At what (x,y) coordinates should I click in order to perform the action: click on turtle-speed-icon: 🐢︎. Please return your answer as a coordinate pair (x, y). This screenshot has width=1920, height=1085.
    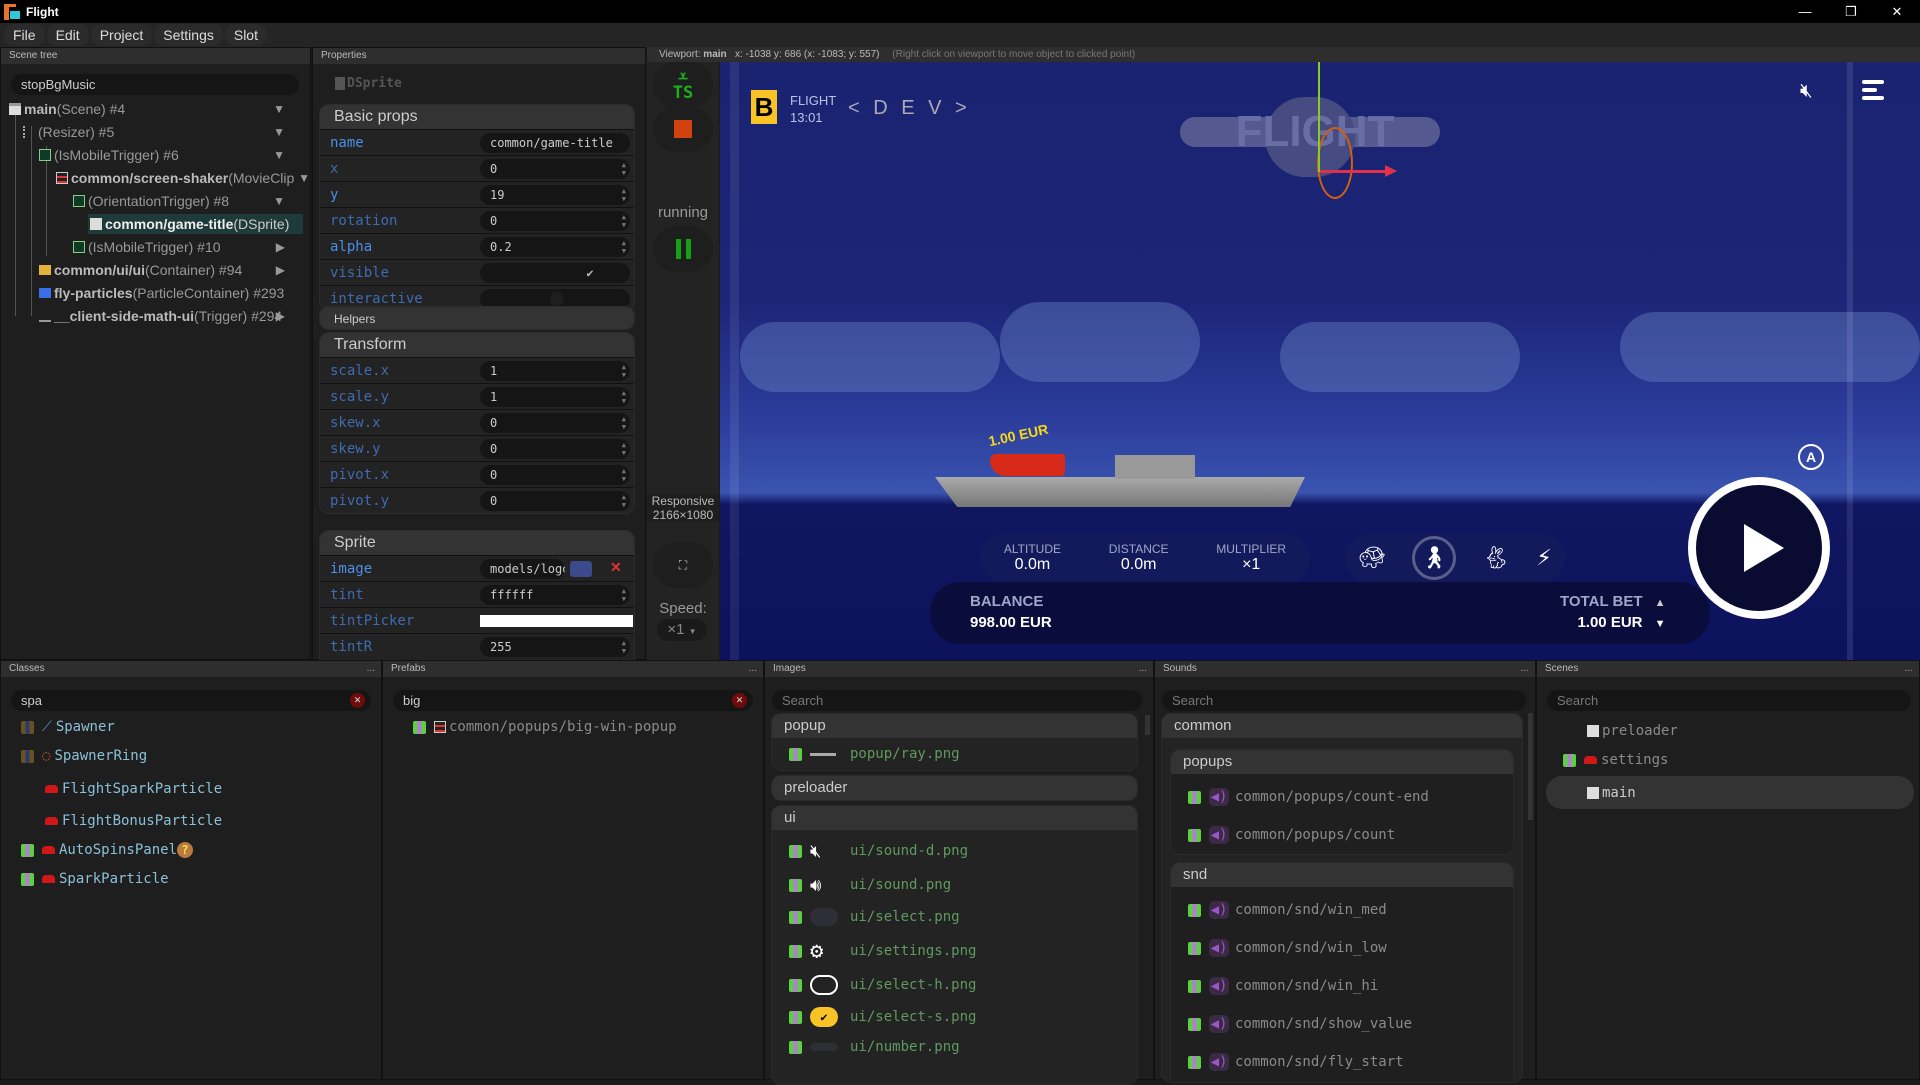
    Looking at the image, I should click on (1372, 558).